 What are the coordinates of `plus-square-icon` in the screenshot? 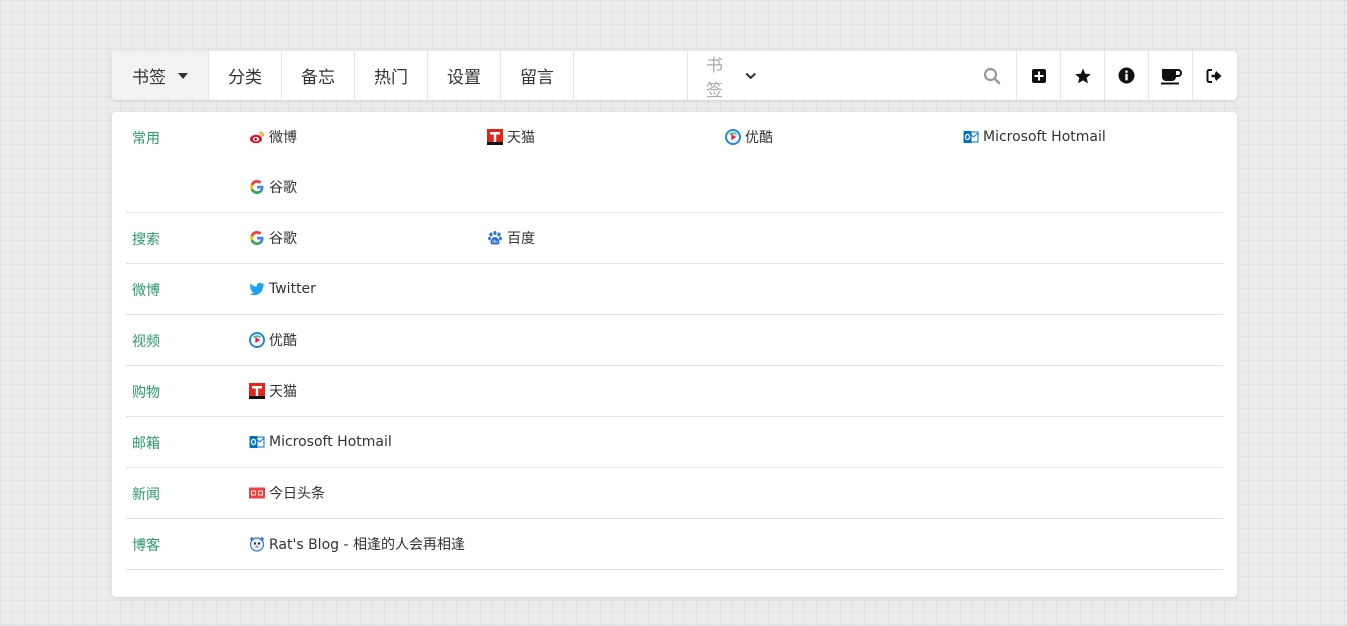 It's located at (1038, 75).